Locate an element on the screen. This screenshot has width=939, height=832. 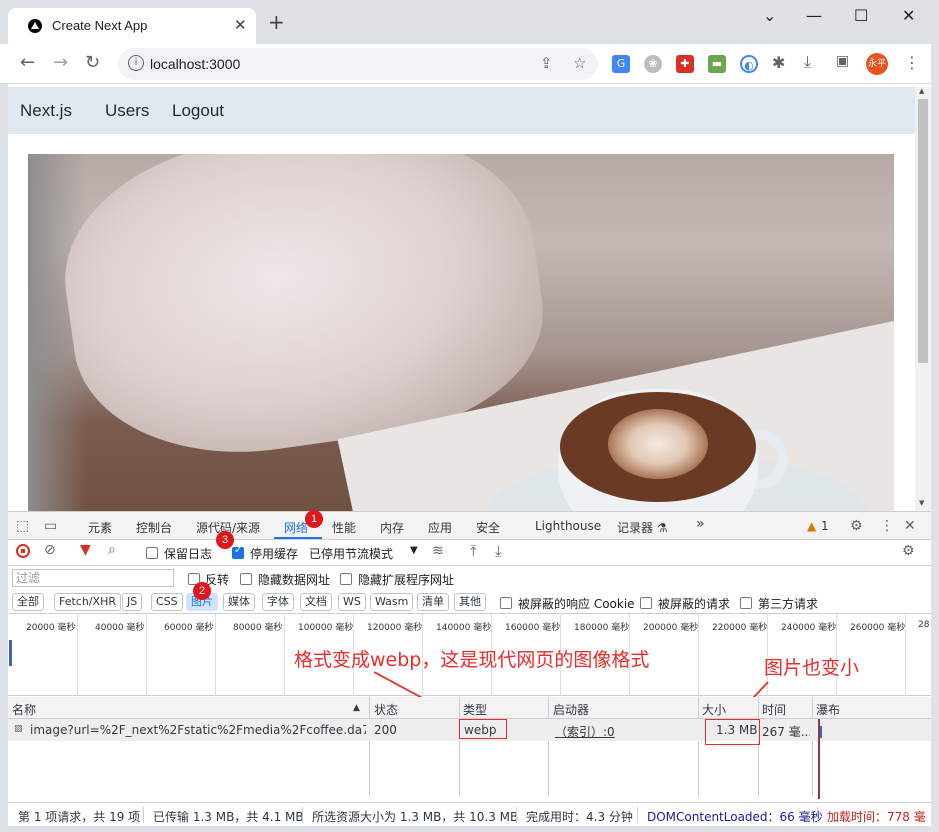
bookmark-star-icon: ☆ is located at coordinates (579, 63).